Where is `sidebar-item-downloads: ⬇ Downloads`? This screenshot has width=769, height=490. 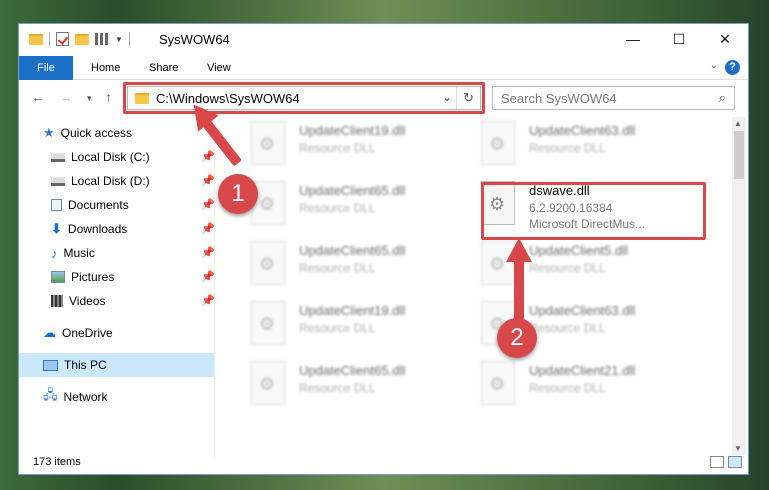
sidebar-item-downloads: ⬇ Downloads is located at coordinates (89, 229).